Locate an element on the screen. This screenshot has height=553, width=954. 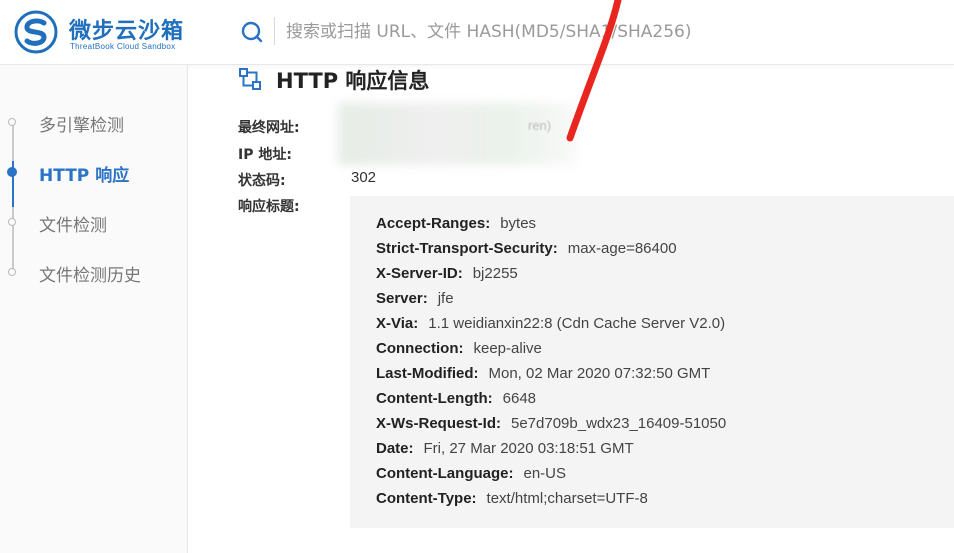
structure-icon is located at coordinates (250, 79).